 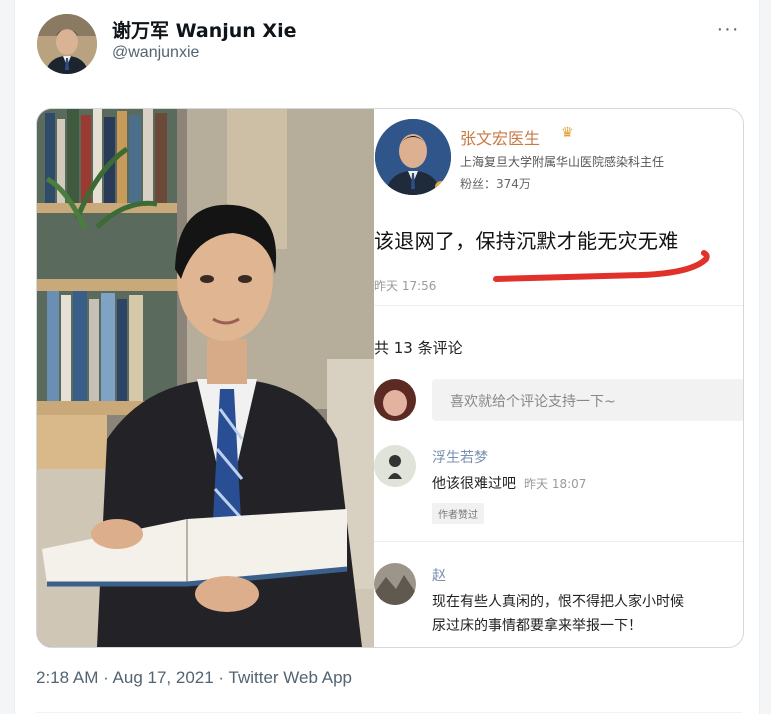 I want to click on display-name: 谢万军 Wanjun Xie, so click(x=204, y=29).